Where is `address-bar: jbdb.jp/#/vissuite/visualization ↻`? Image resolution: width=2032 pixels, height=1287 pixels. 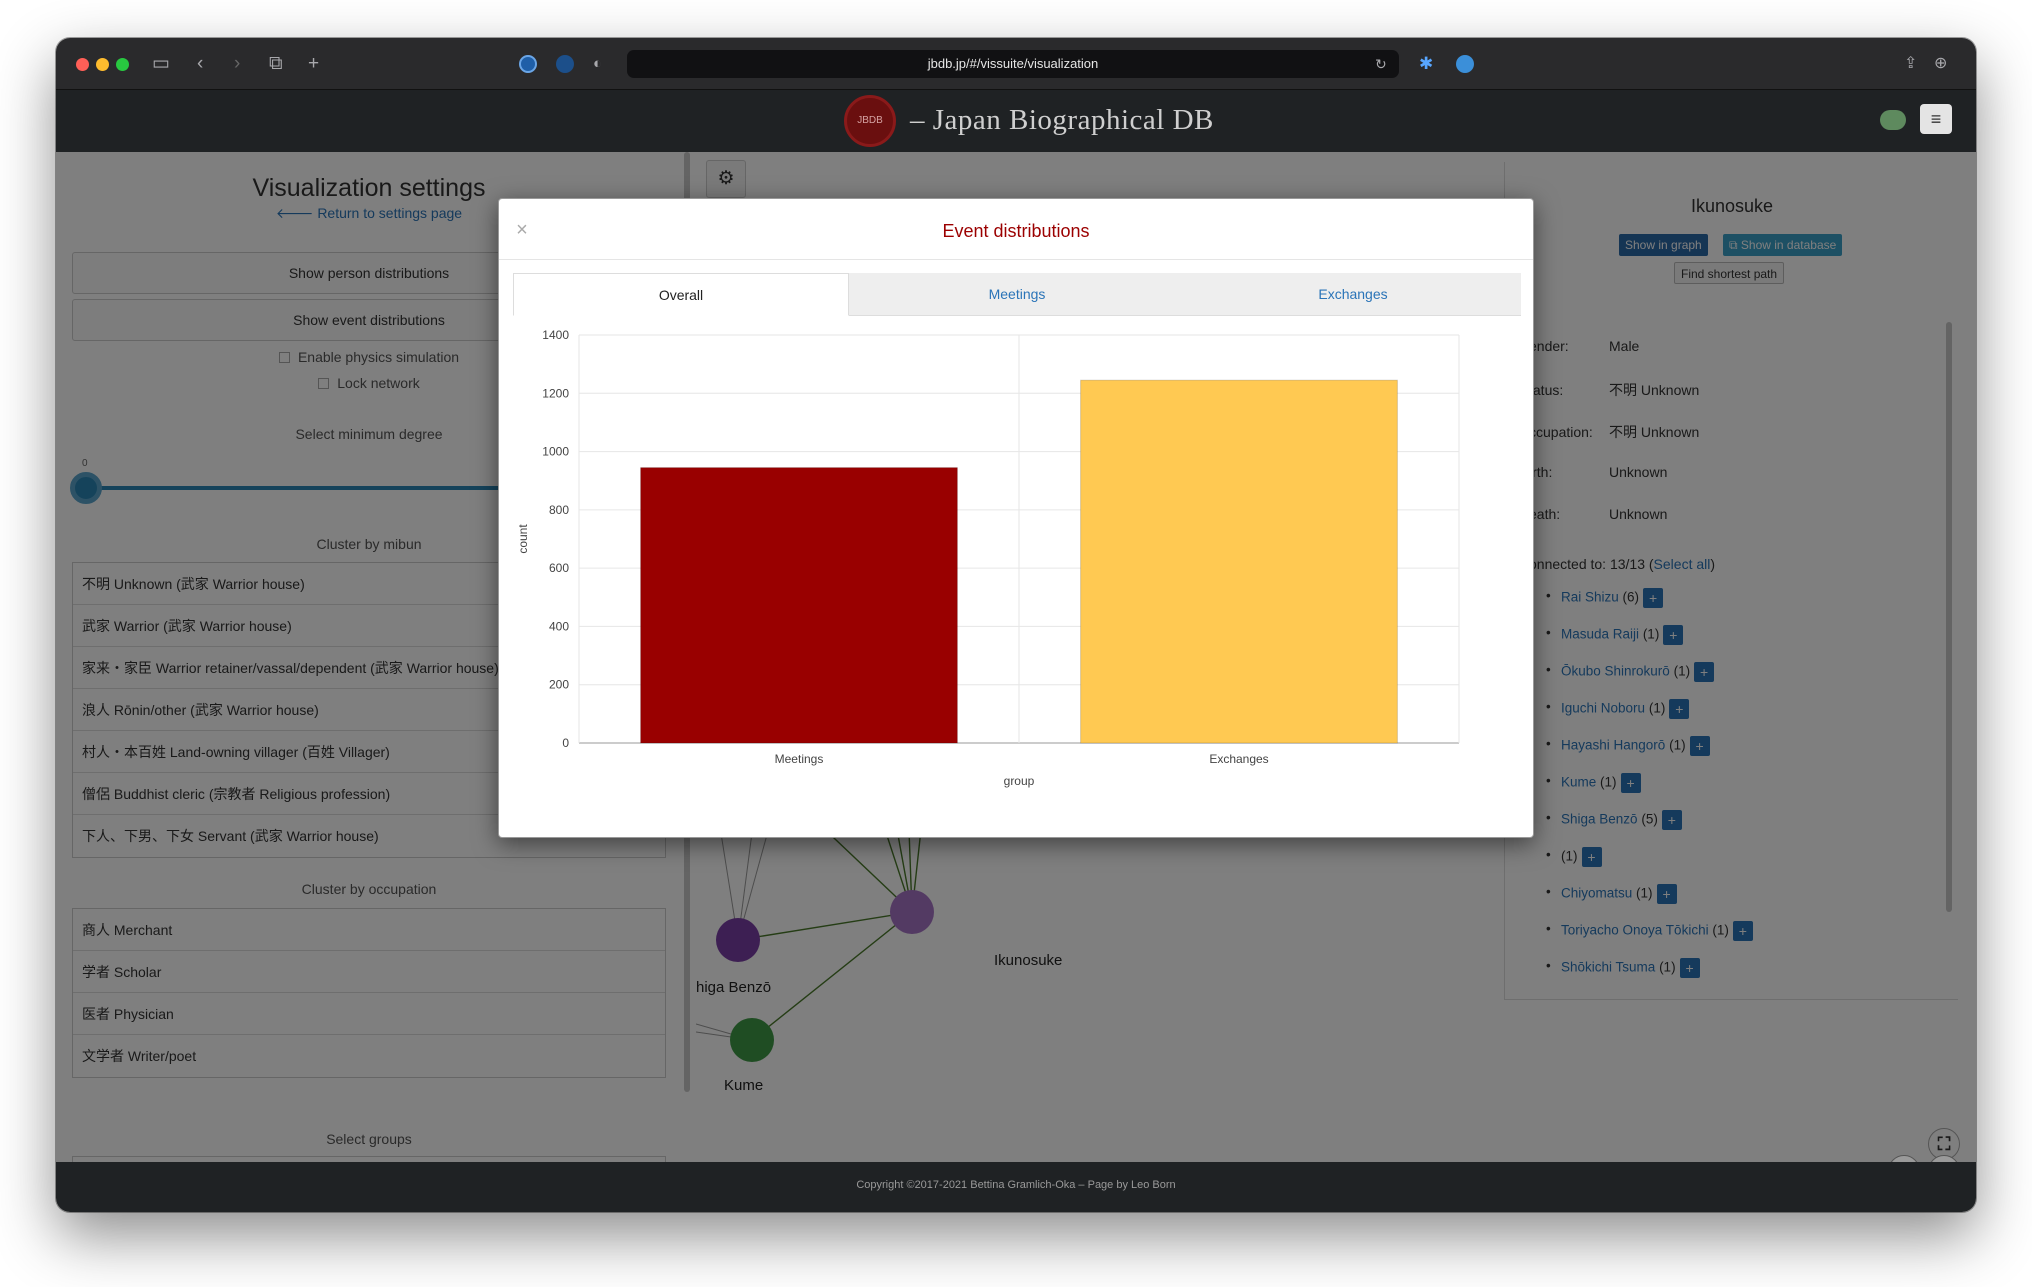
address-bar: jbdb.jp/#/vissuite/visualization ↻ is located at coordinates (1013, 64).